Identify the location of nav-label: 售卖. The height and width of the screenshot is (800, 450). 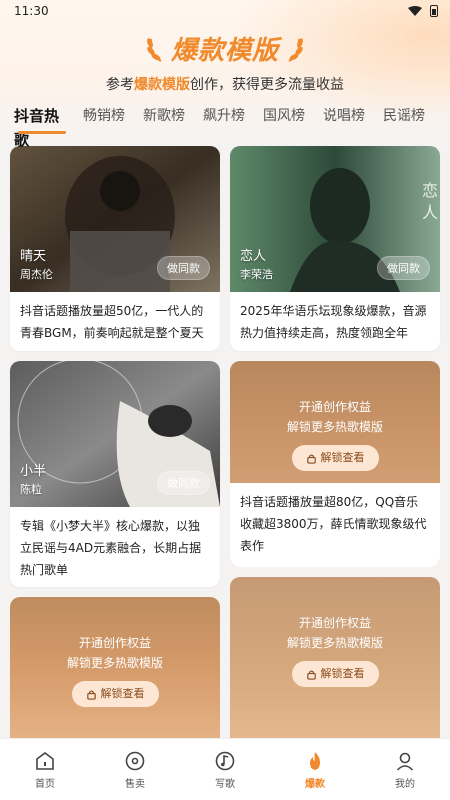
(135, 784).